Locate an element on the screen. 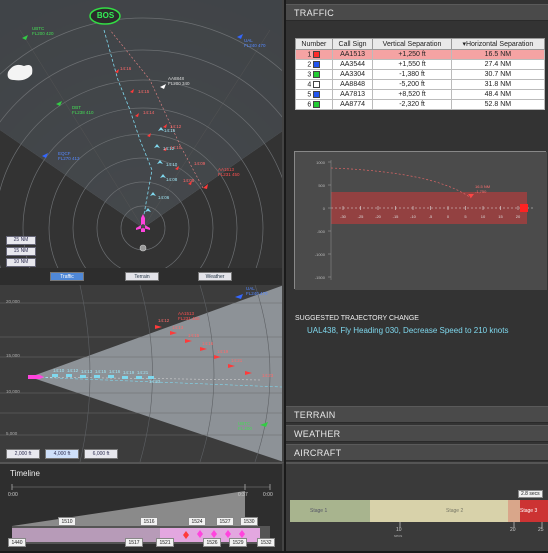  table-row: 3 AA3304 -1,380 ft 30.7 NM is located at coordinates (420, 74).